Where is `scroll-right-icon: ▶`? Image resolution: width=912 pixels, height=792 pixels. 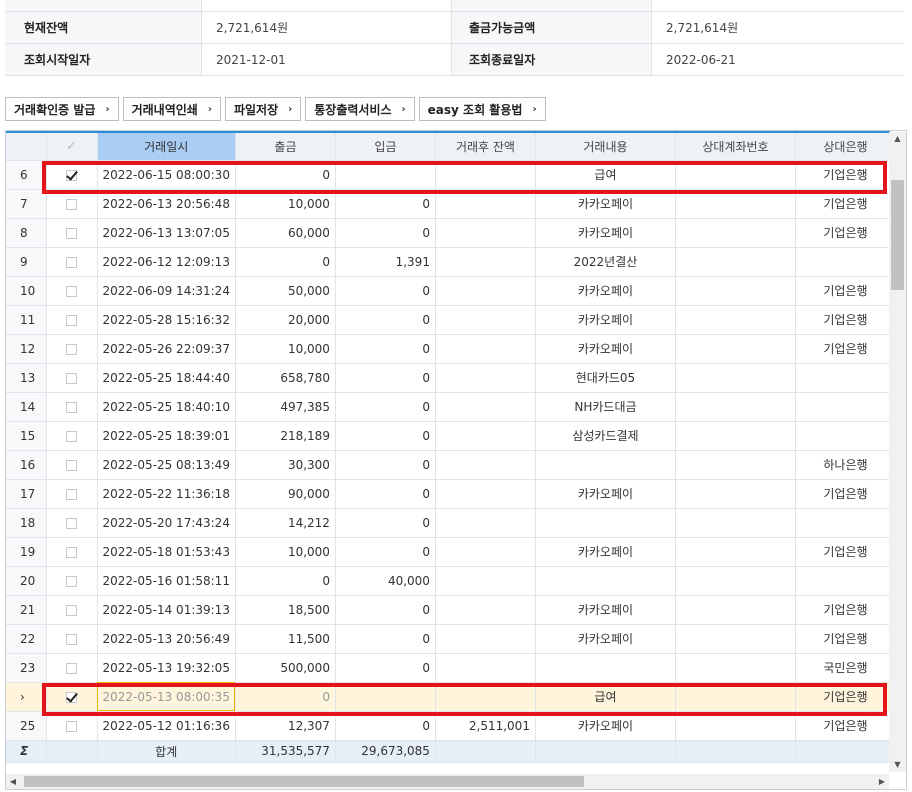 scroll-right-icon: ▶ is located at coordinates (882, 781).